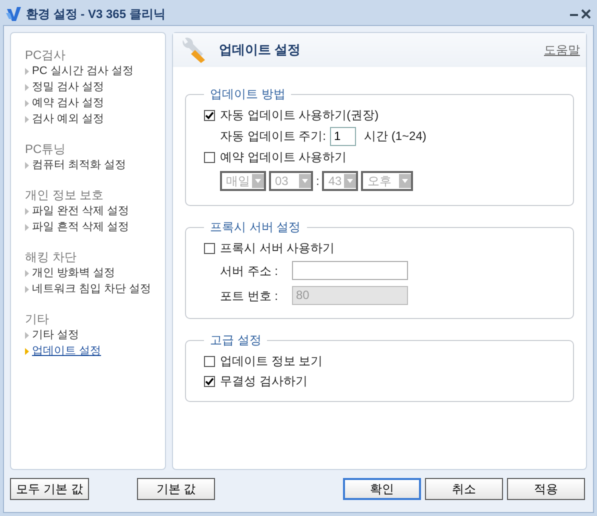  Describe the element at coordinates (299, 115) in the screenshot. I see `checkbox-label: 자동 업데이트 사용하기(권장)` at that location.